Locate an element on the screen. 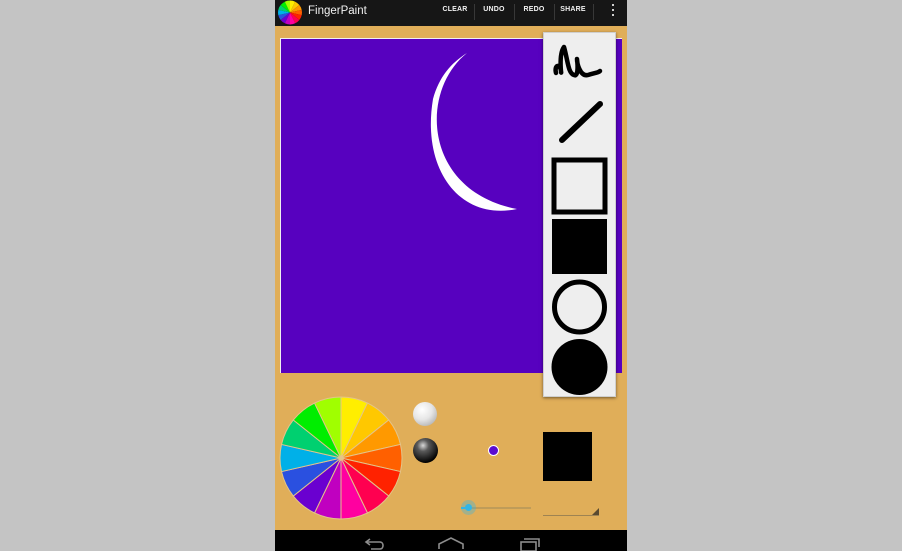  square-outline-icon is located at coordinates (579, 186).